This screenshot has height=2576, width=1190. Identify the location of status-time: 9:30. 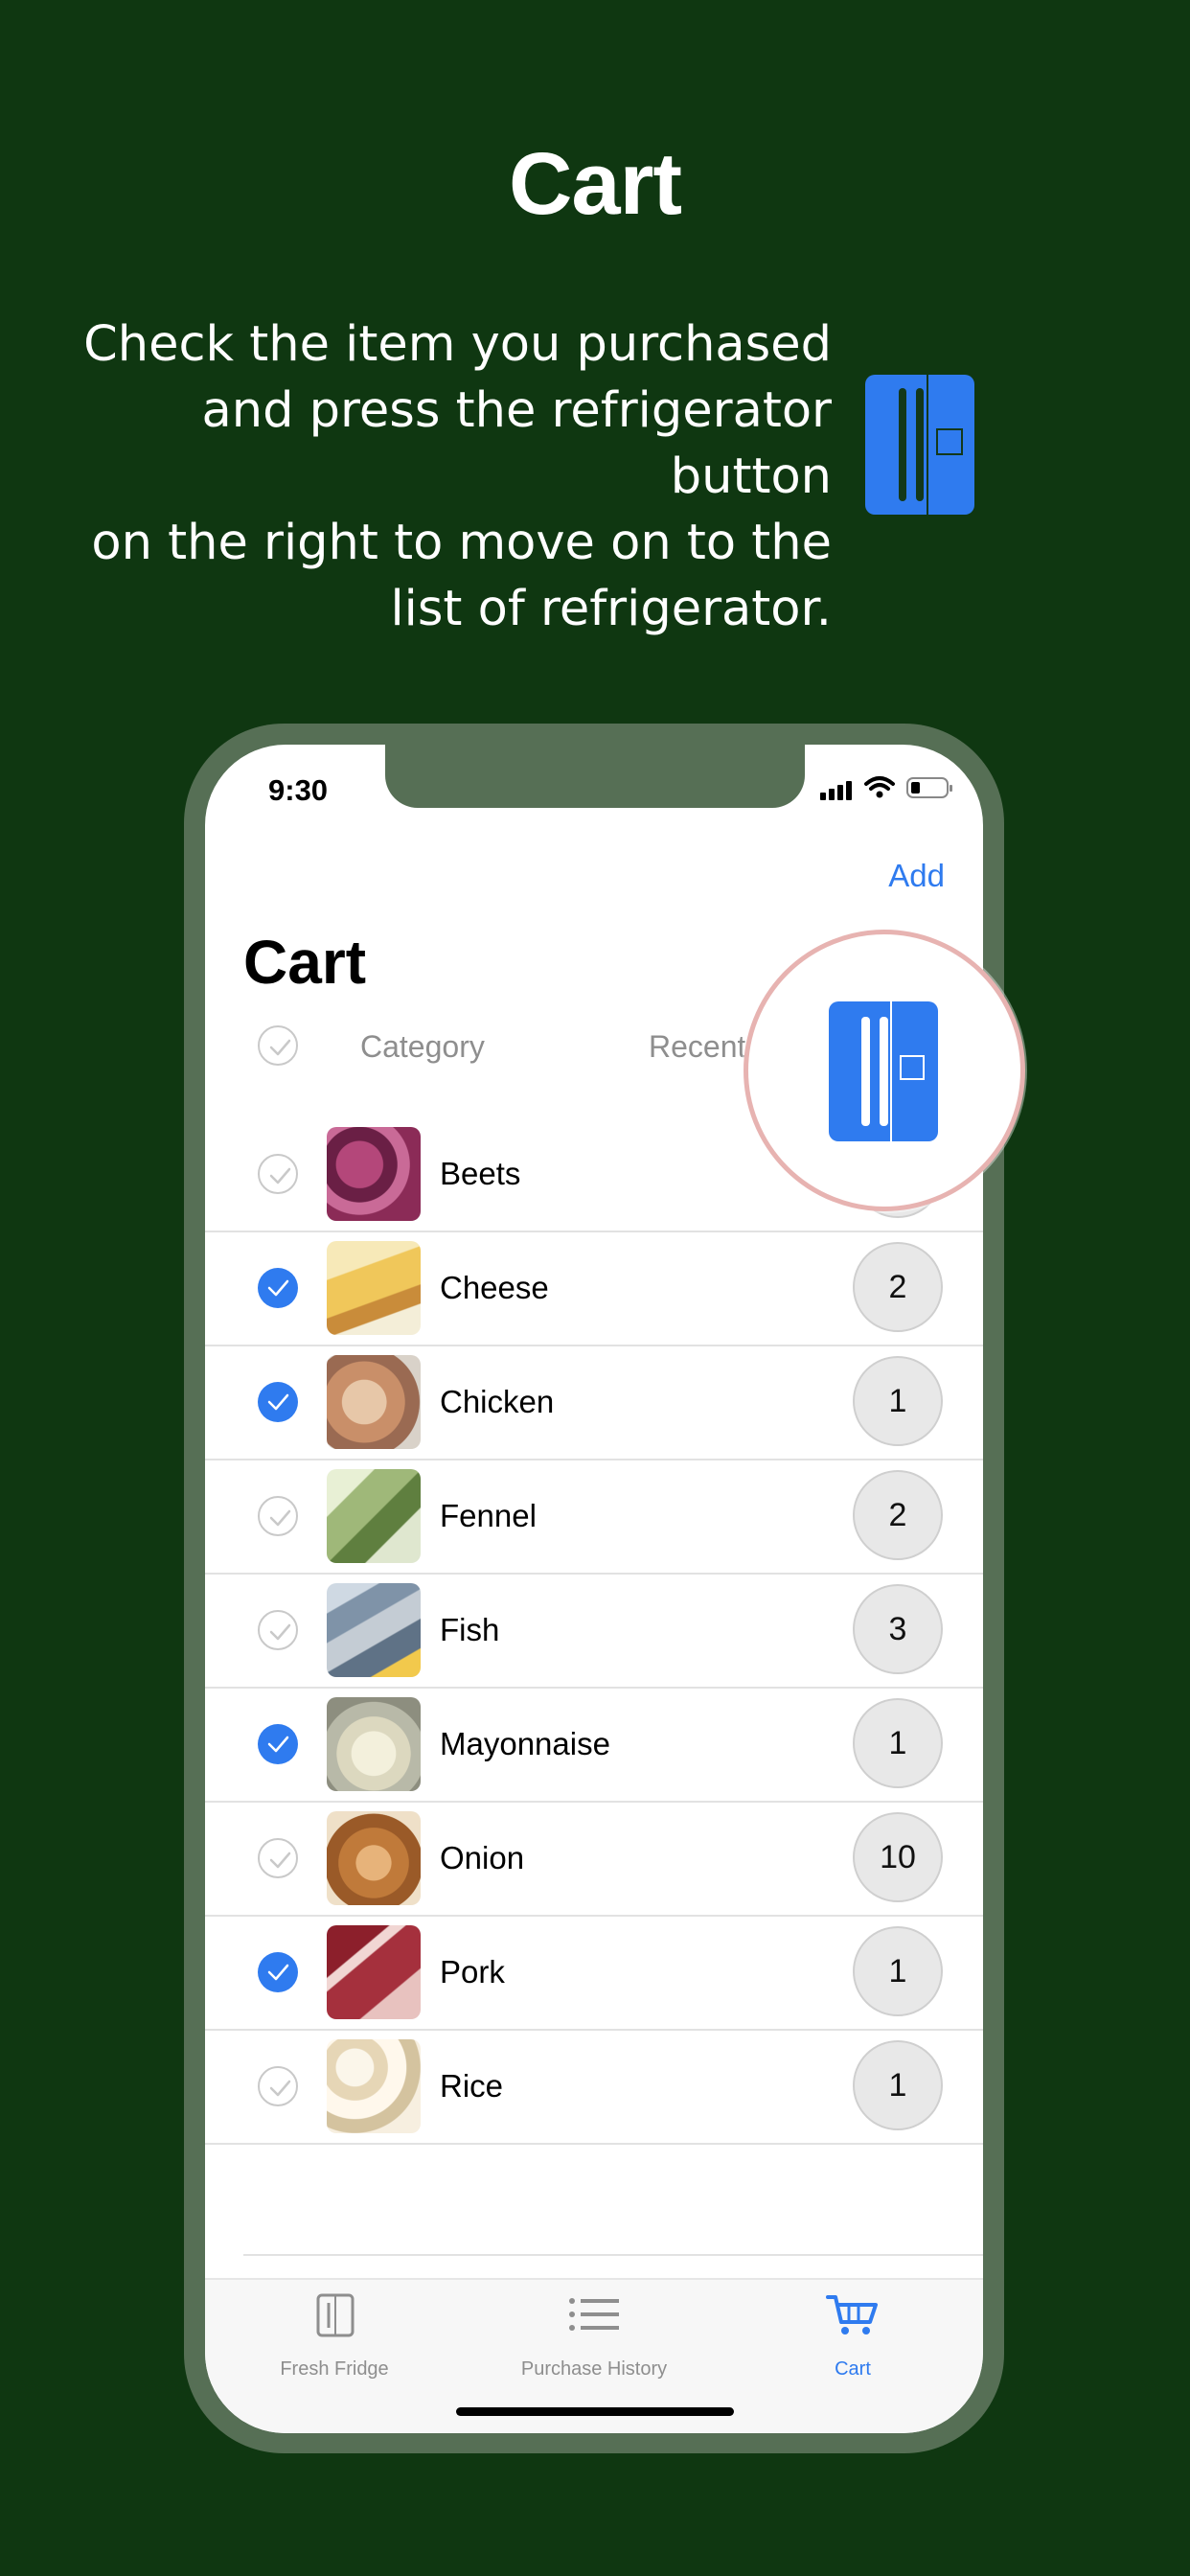
(298, 790).